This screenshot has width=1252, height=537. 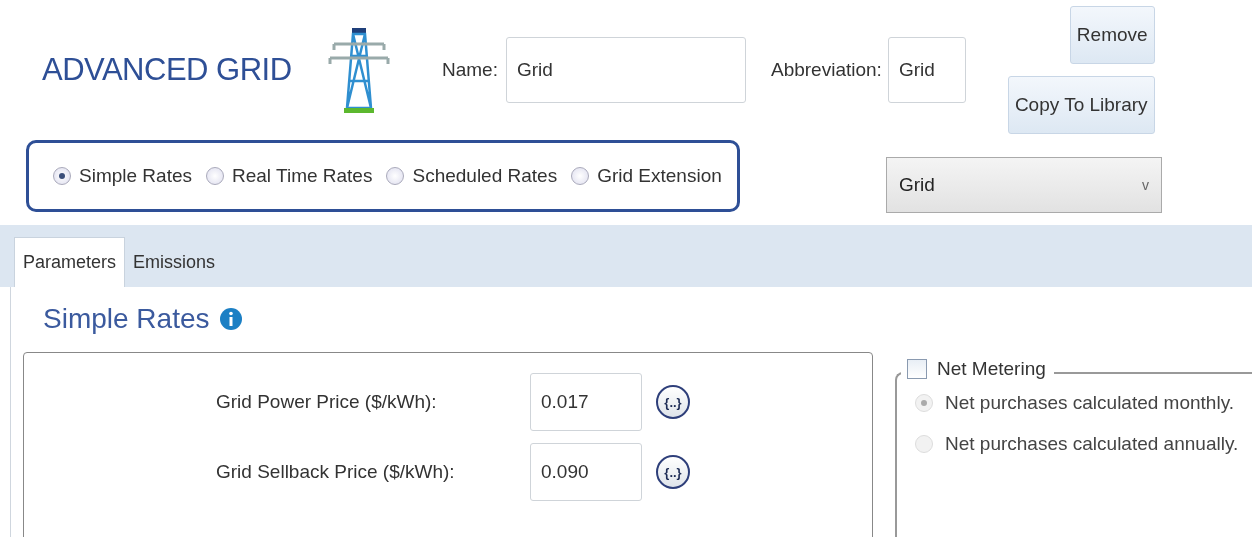 What do you see at coordinates (826, 70) in the screenshot?
I see `abbreviation-label: Abbreviation:` at bounding box center [826, 70].